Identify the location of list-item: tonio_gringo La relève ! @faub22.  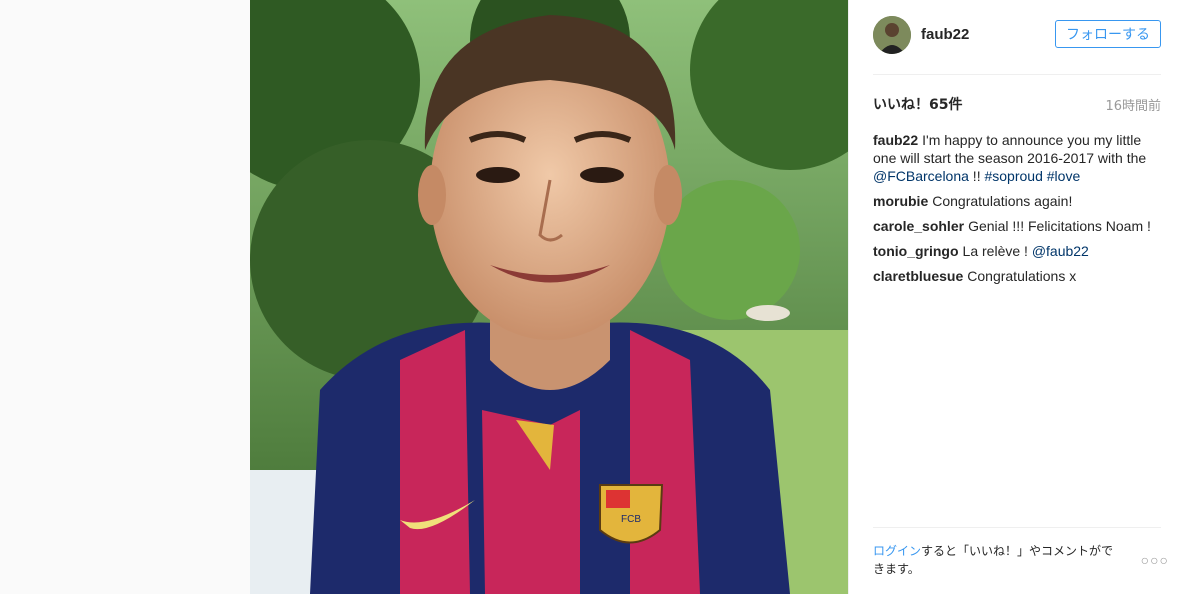
(1019, 251).